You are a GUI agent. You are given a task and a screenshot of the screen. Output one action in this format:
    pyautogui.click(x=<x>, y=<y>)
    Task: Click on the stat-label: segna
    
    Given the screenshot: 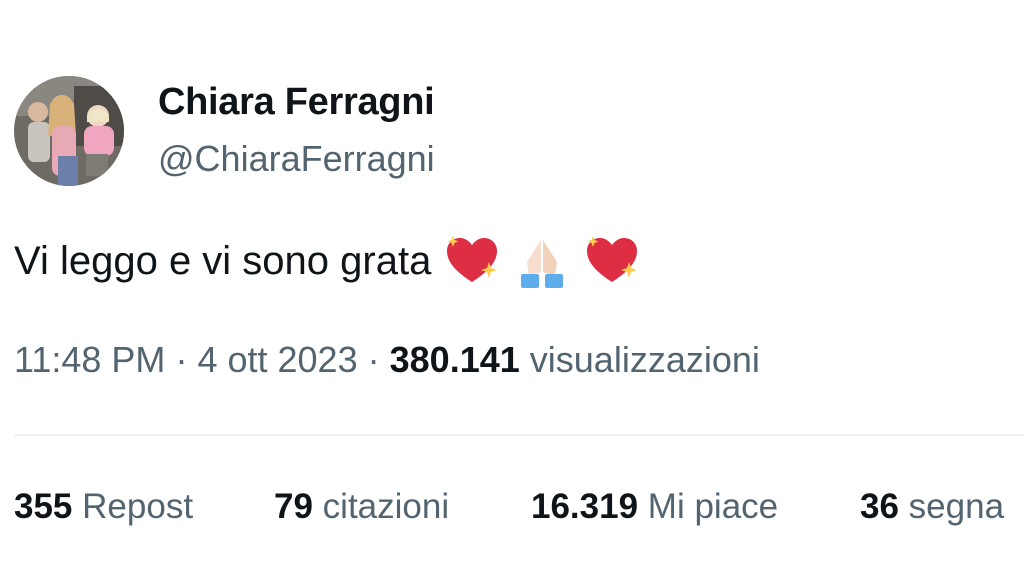 What is the action you would take?
    pyautogui.click(x=956, y=506)
    